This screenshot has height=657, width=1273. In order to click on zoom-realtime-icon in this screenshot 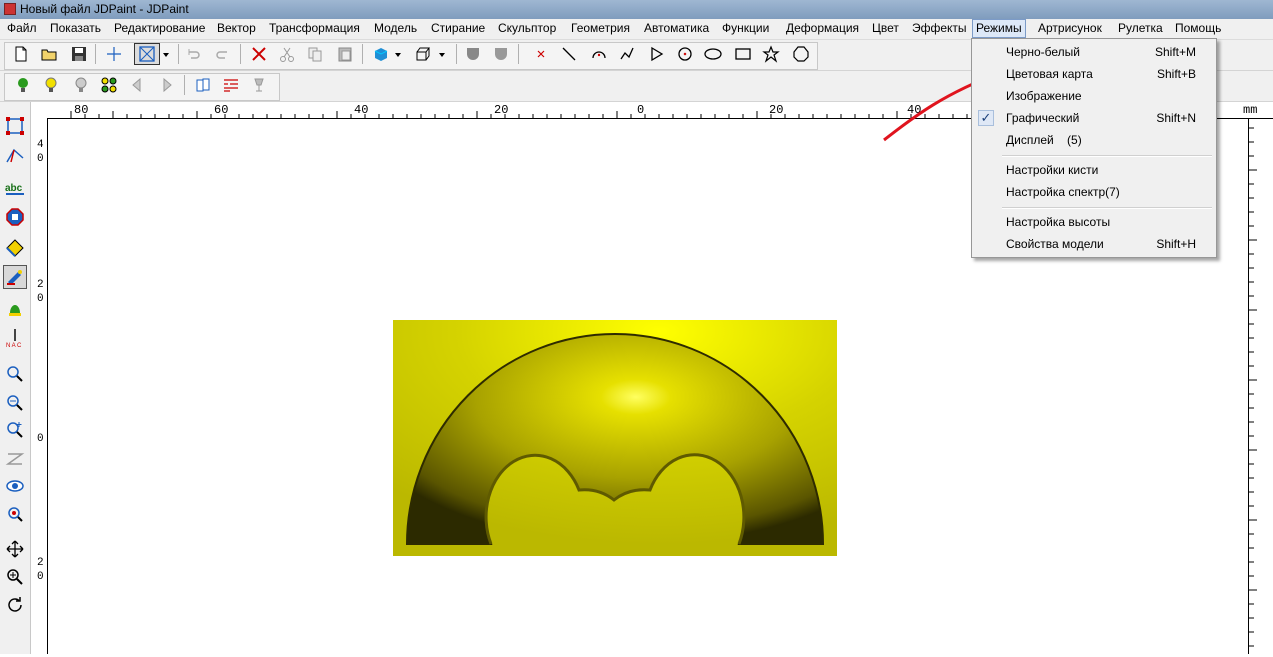, I will do `click(15, 577)`.